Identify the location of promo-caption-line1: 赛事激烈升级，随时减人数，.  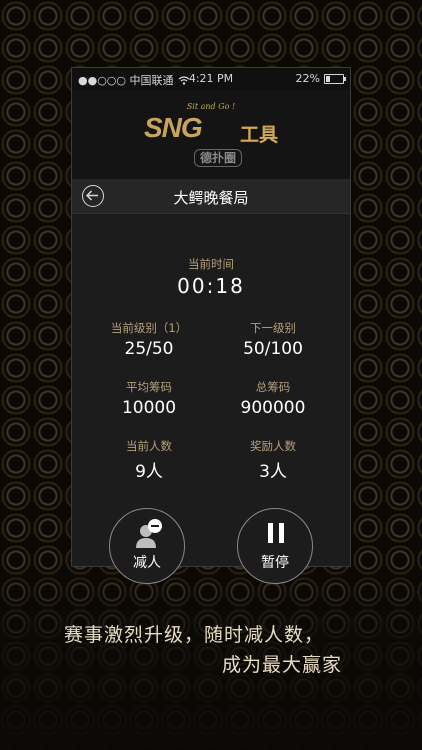
(194, 635).